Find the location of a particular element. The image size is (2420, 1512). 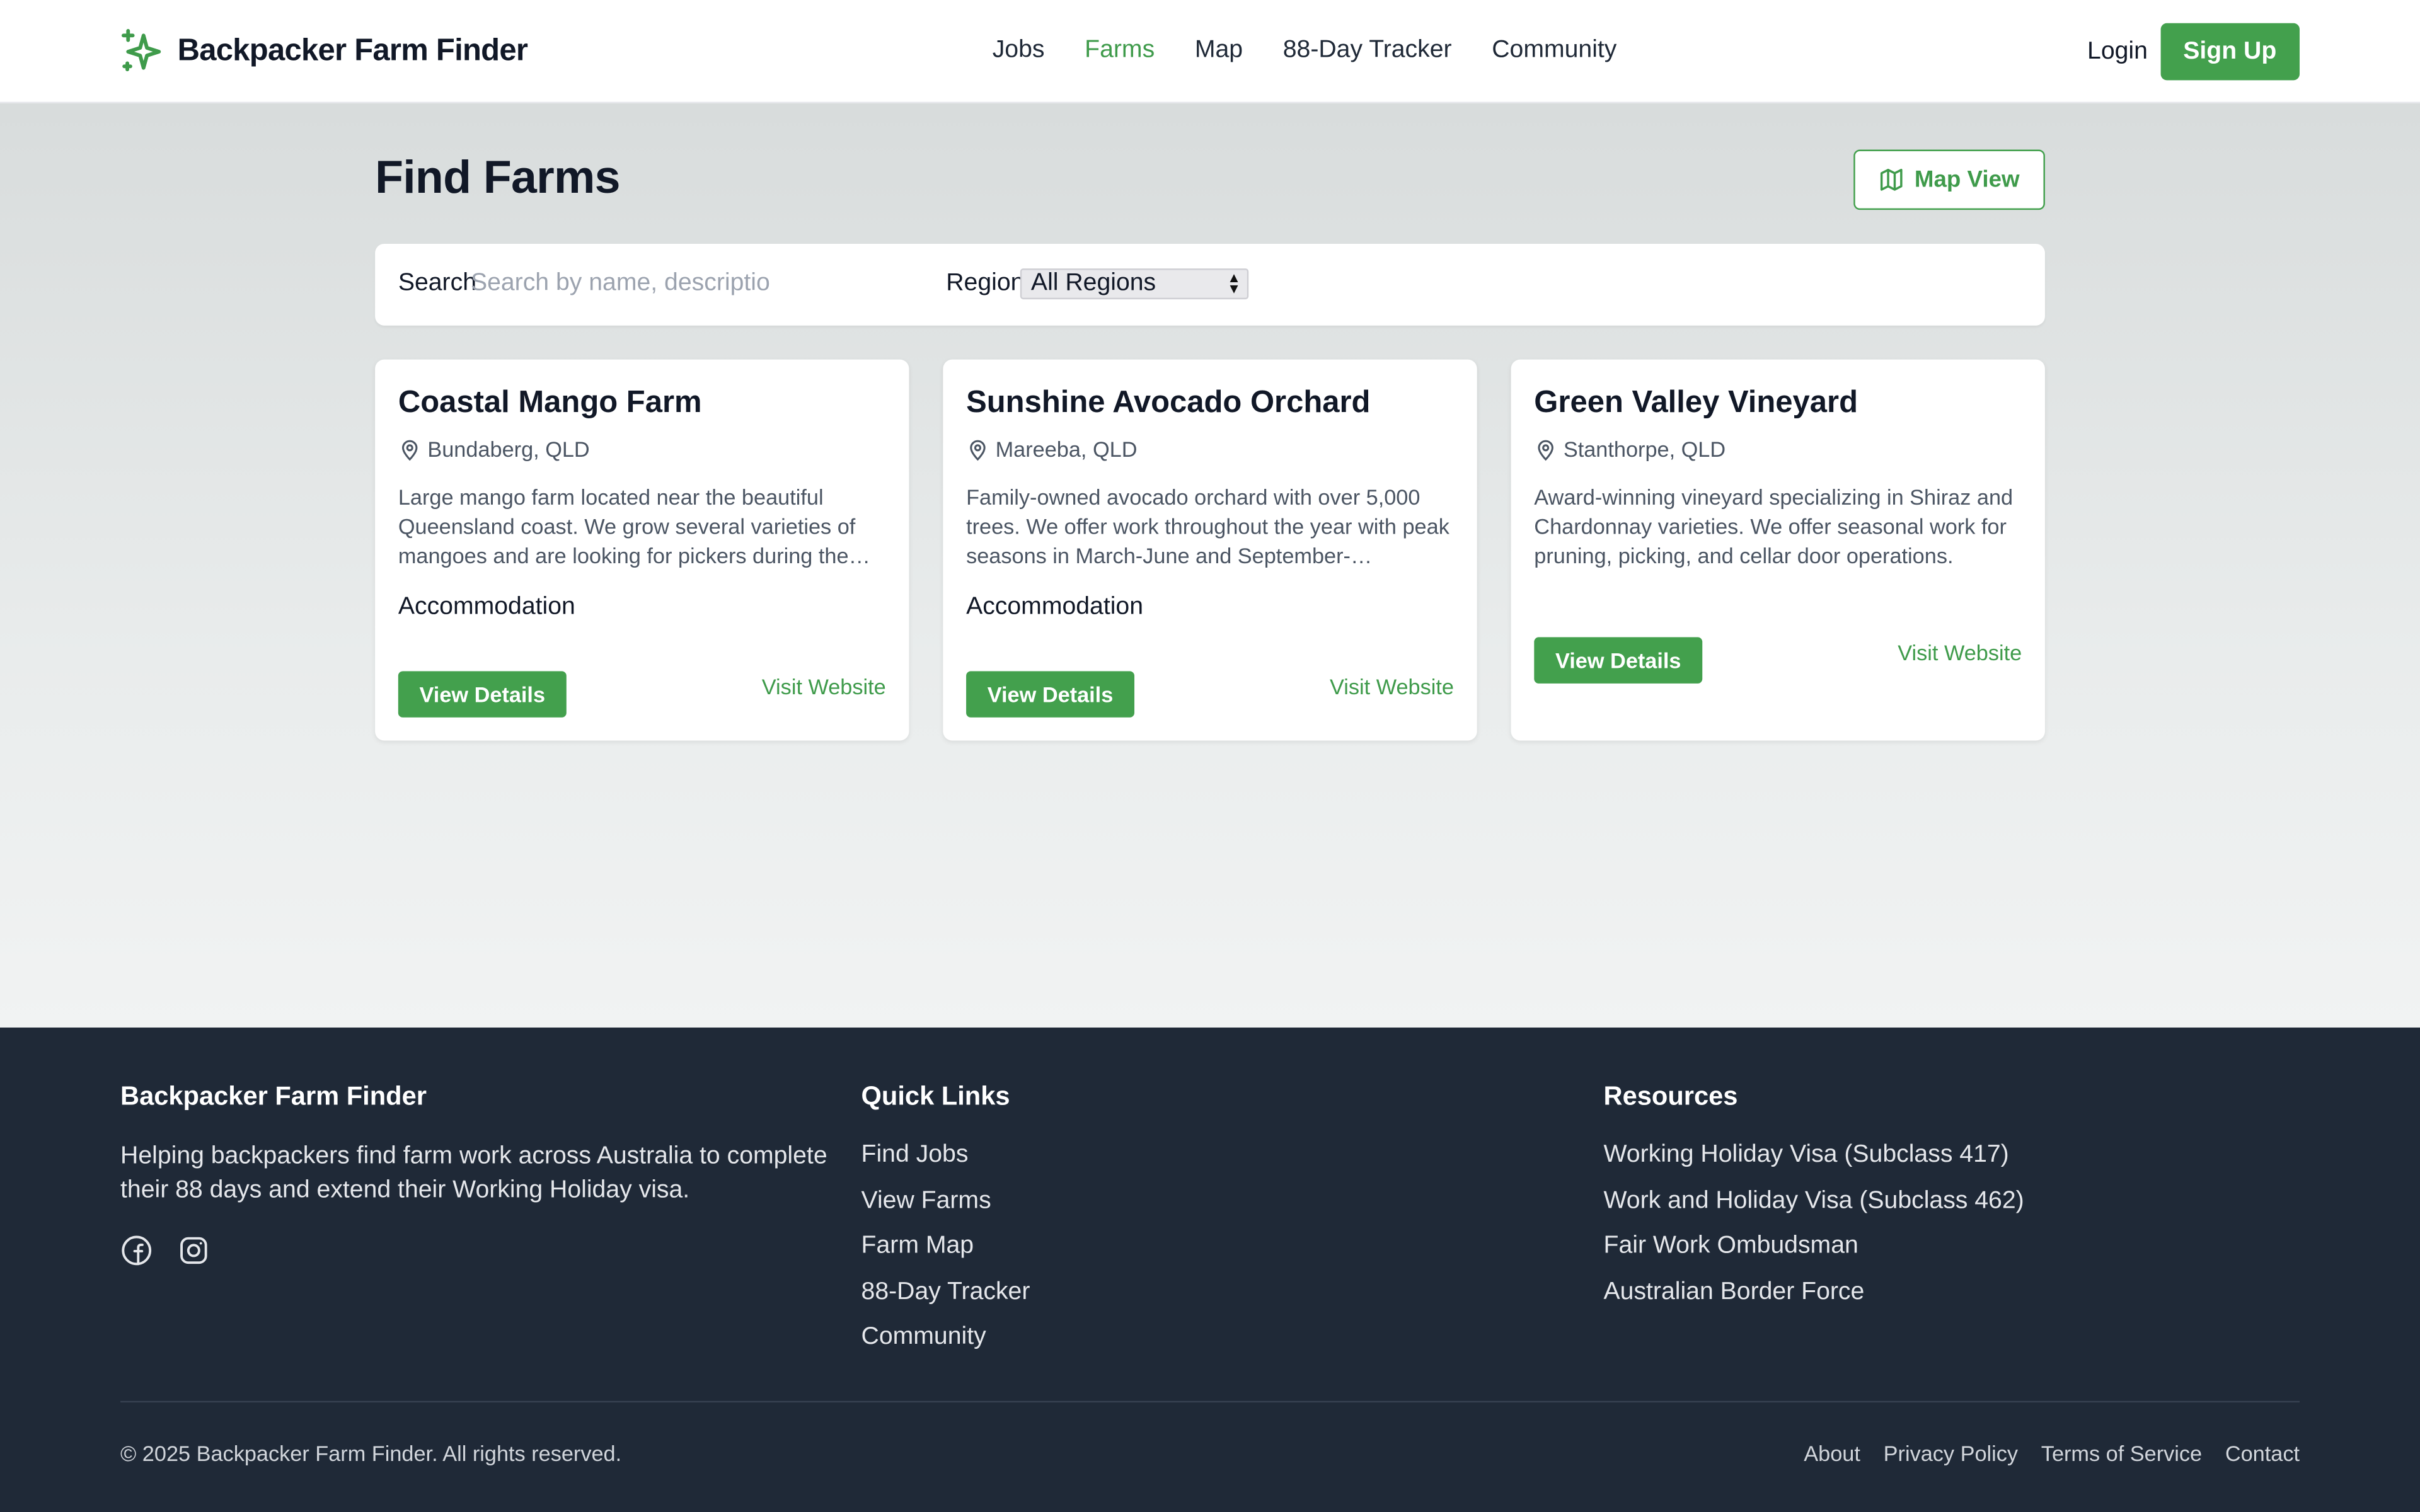

footer-link-privacy: Privacy Policy is located at coordinates (1951, 1453).